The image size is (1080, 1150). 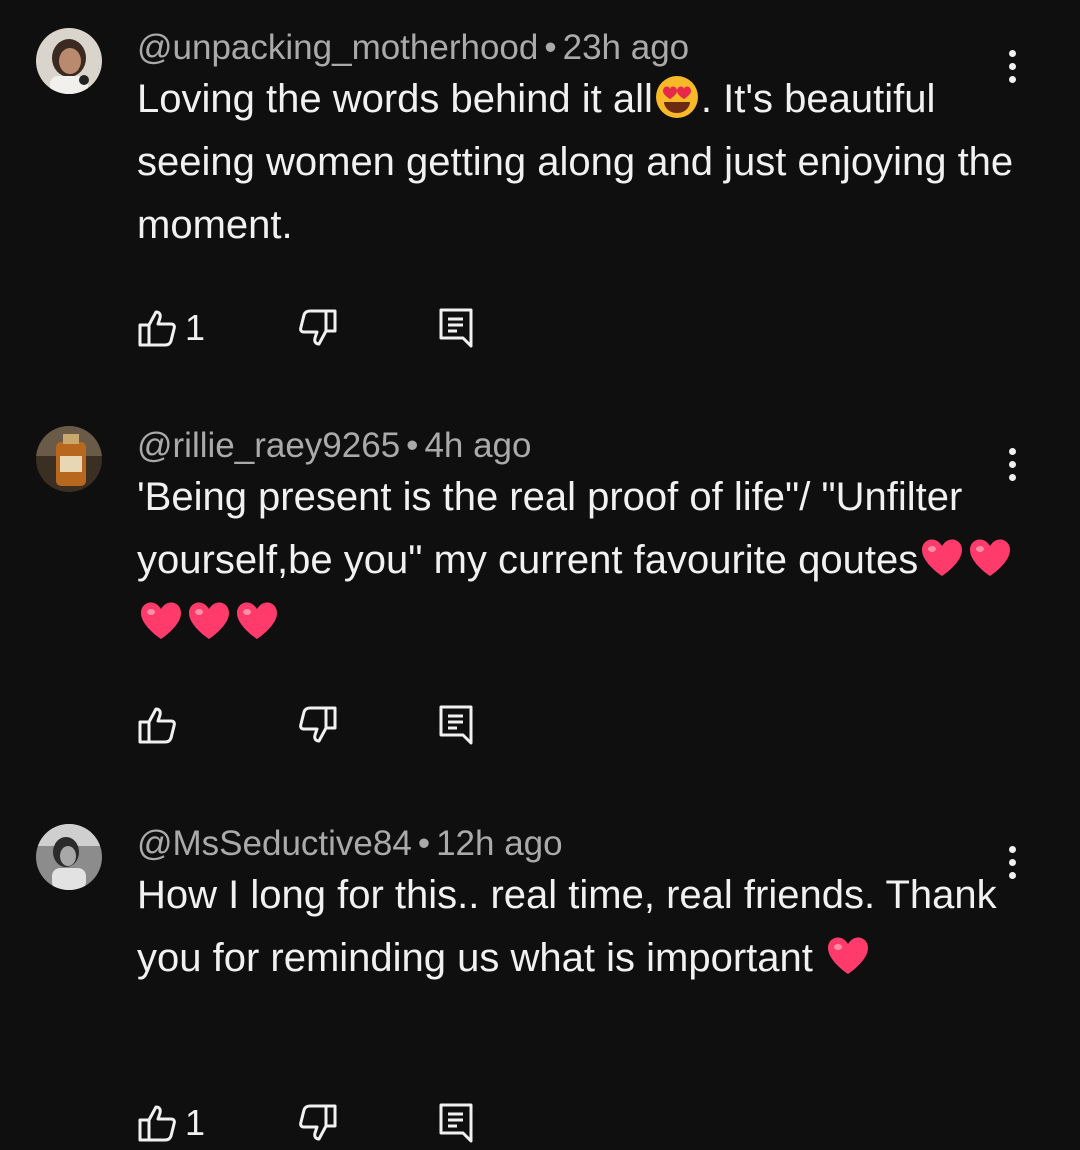 I want to click on comment-meta: @MsSeductive84 • 12h ago, so click(x=350, y=844).